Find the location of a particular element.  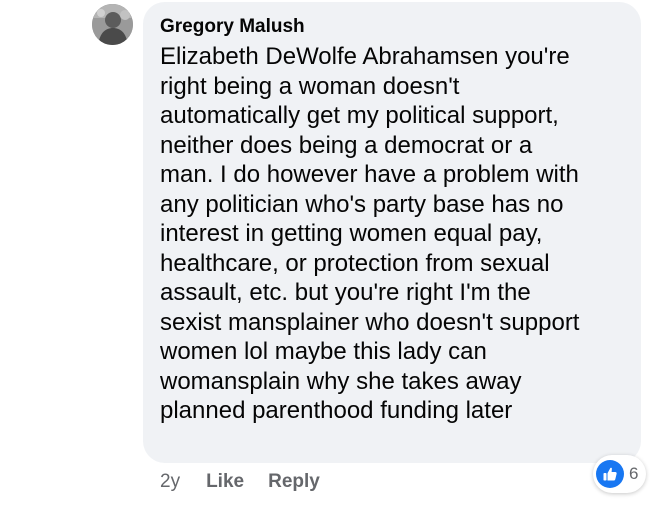

reply-button: Reply is located at coordinates (294, 482).